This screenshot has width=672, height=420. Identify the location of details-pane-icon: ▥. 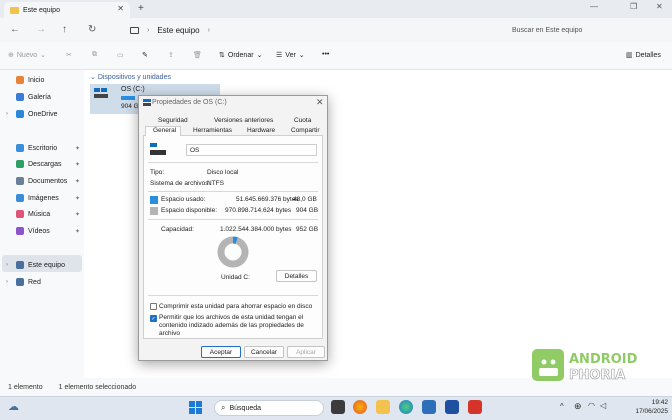
(629, 55).